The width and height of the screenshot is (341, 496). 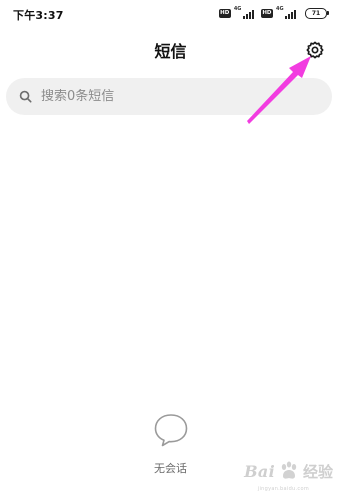 I want to click on hd-badge-sim2: HD, so click(x=266, y=13).